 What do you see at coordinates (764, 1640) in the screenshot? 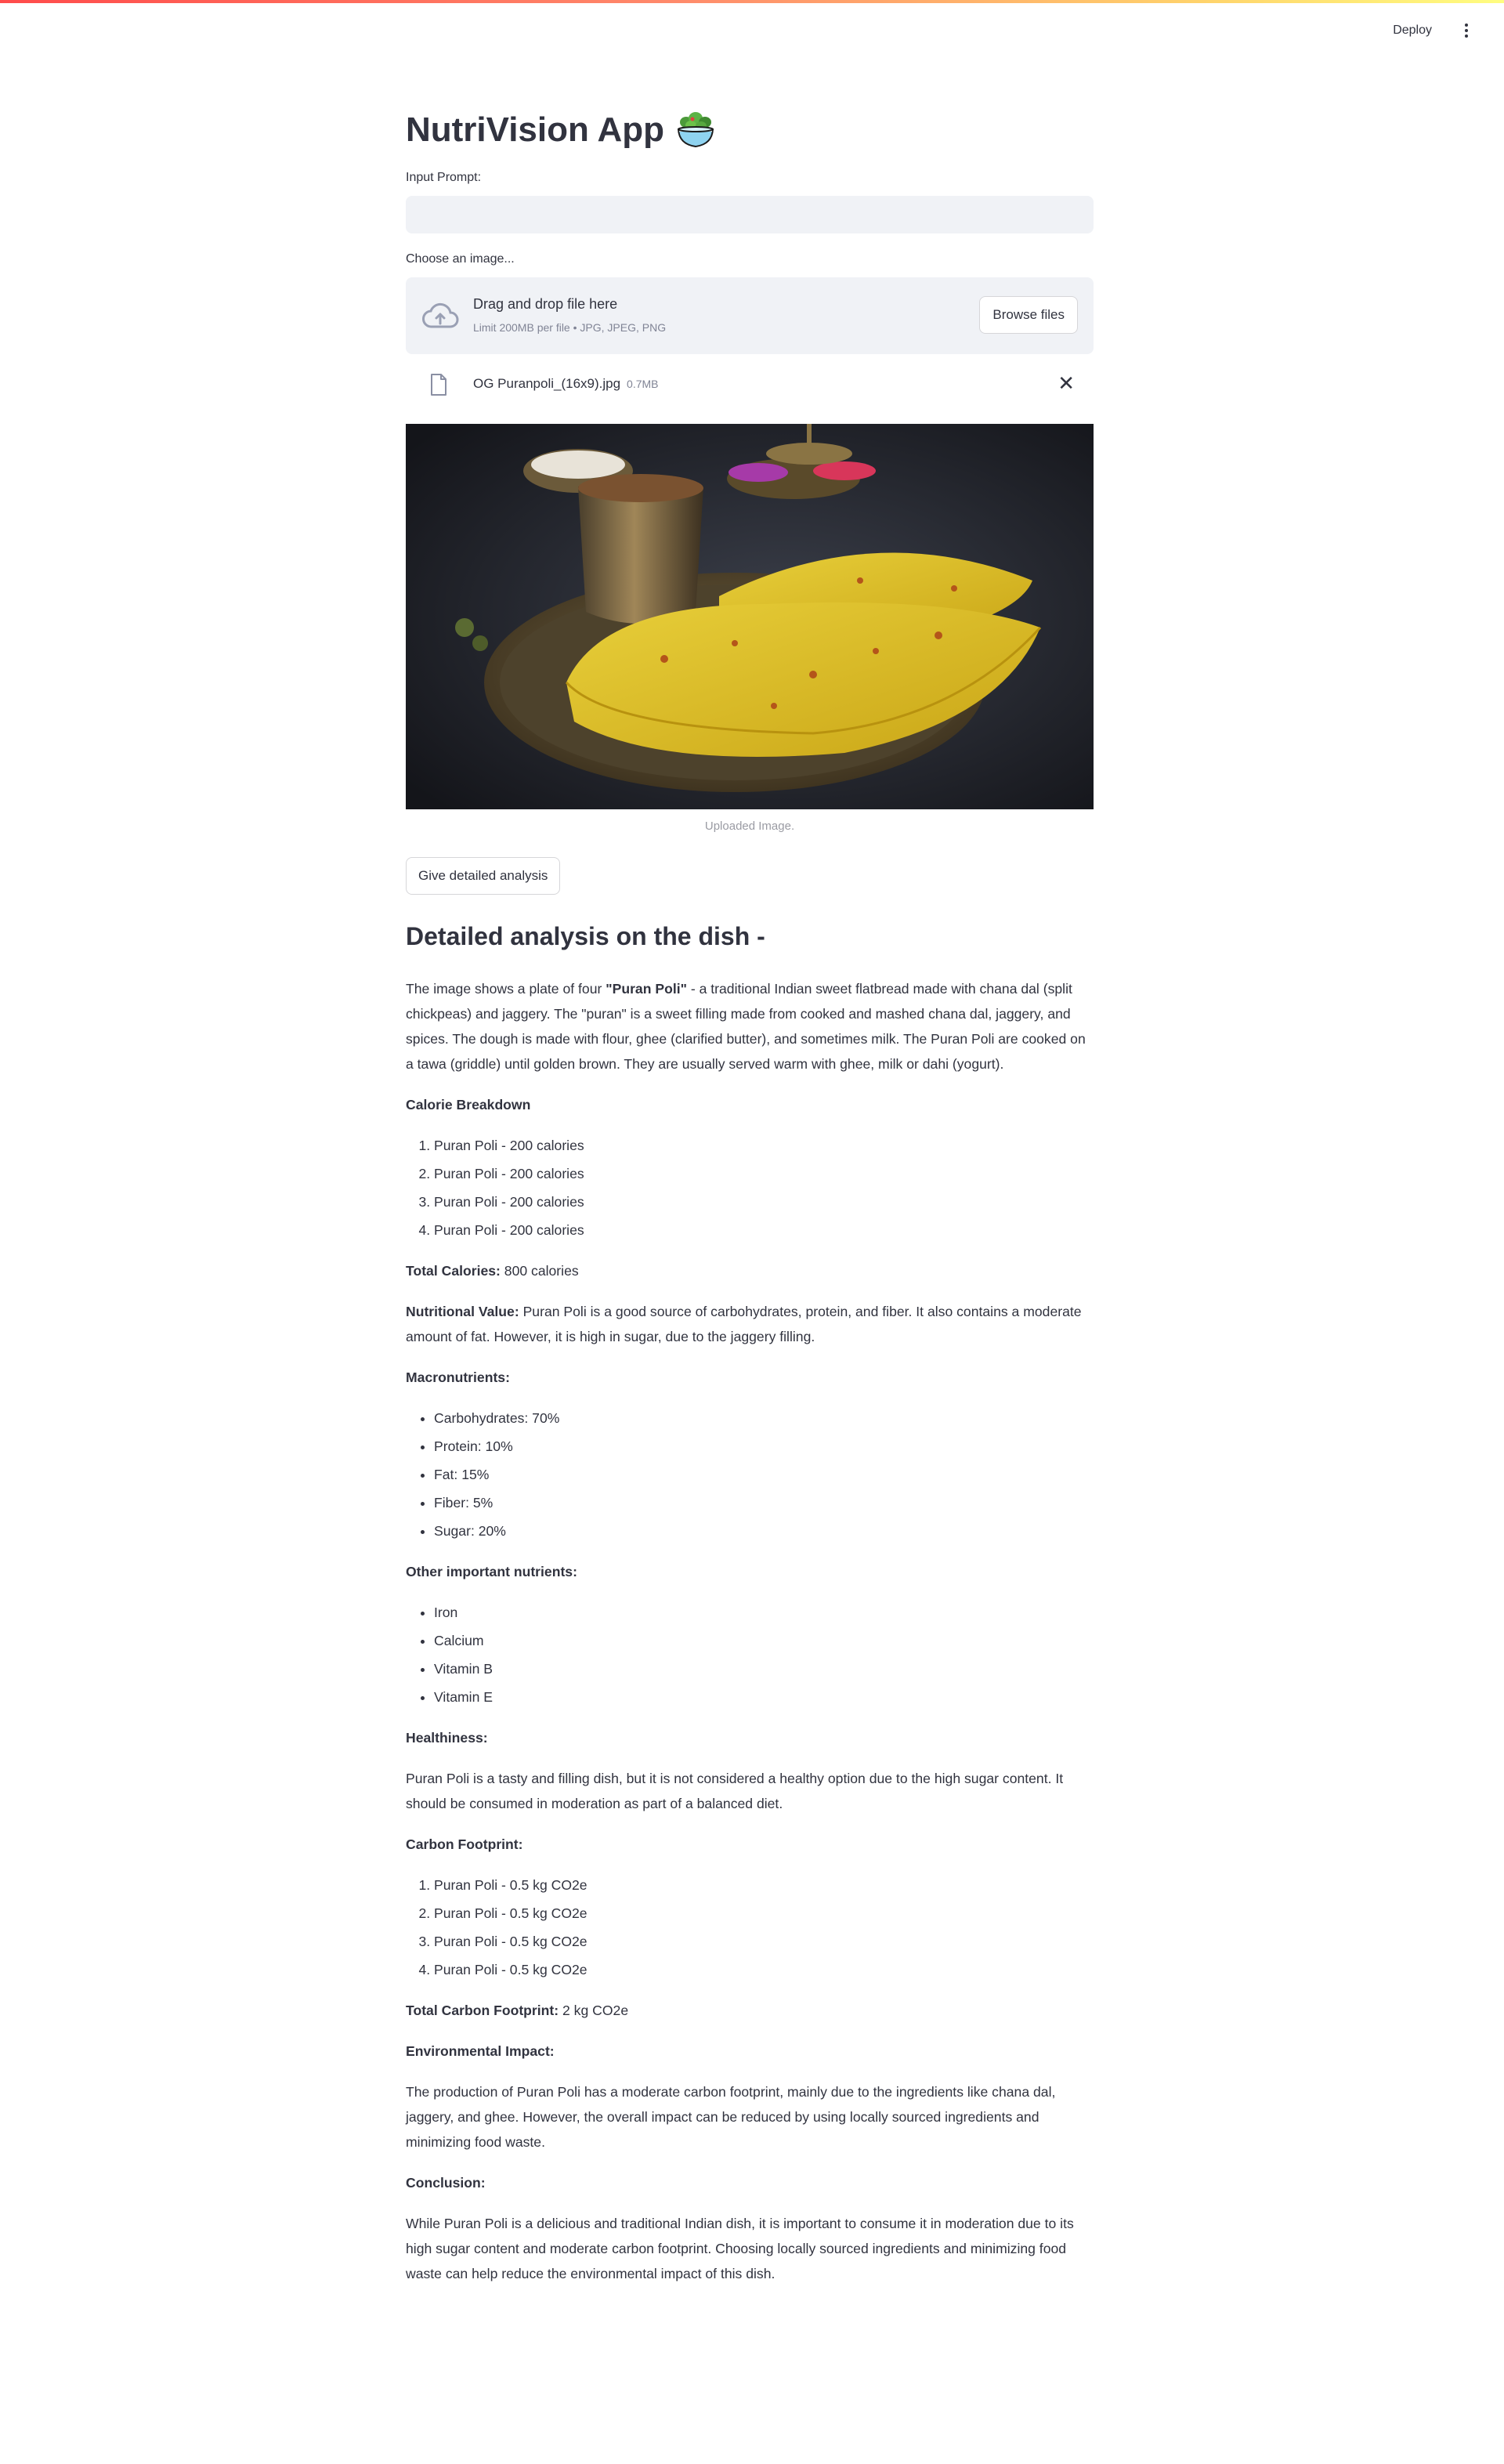
I see `list-item: Calcium` at bounding box center [764, 1640].